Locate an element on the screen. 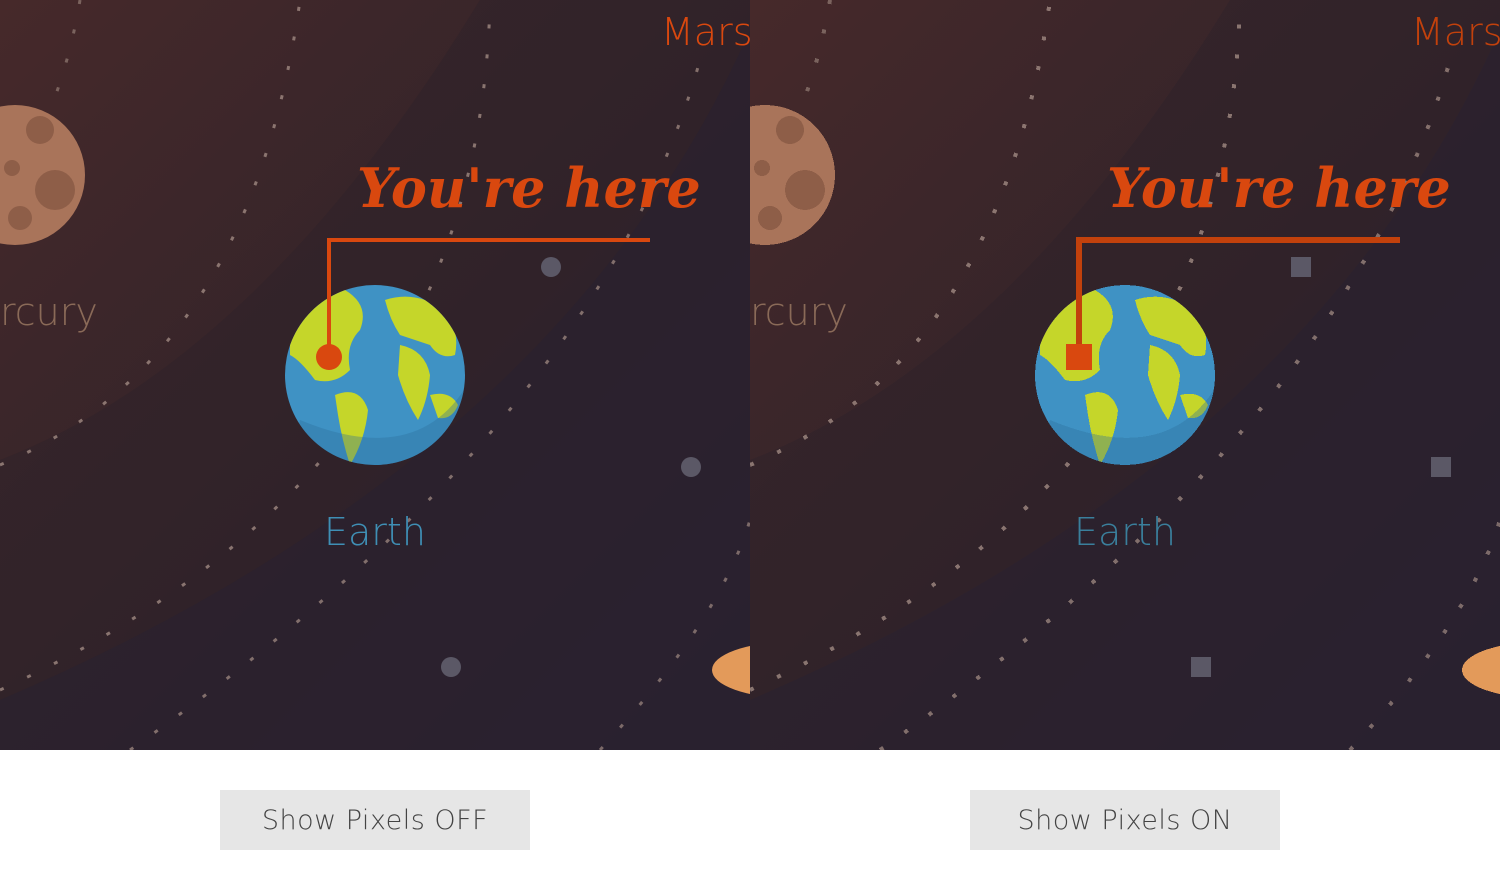 The width and height of the screenshot is (1500, 870). show-pixels-off-button: Show Pixels OFF is located at coordinates (375, 820).